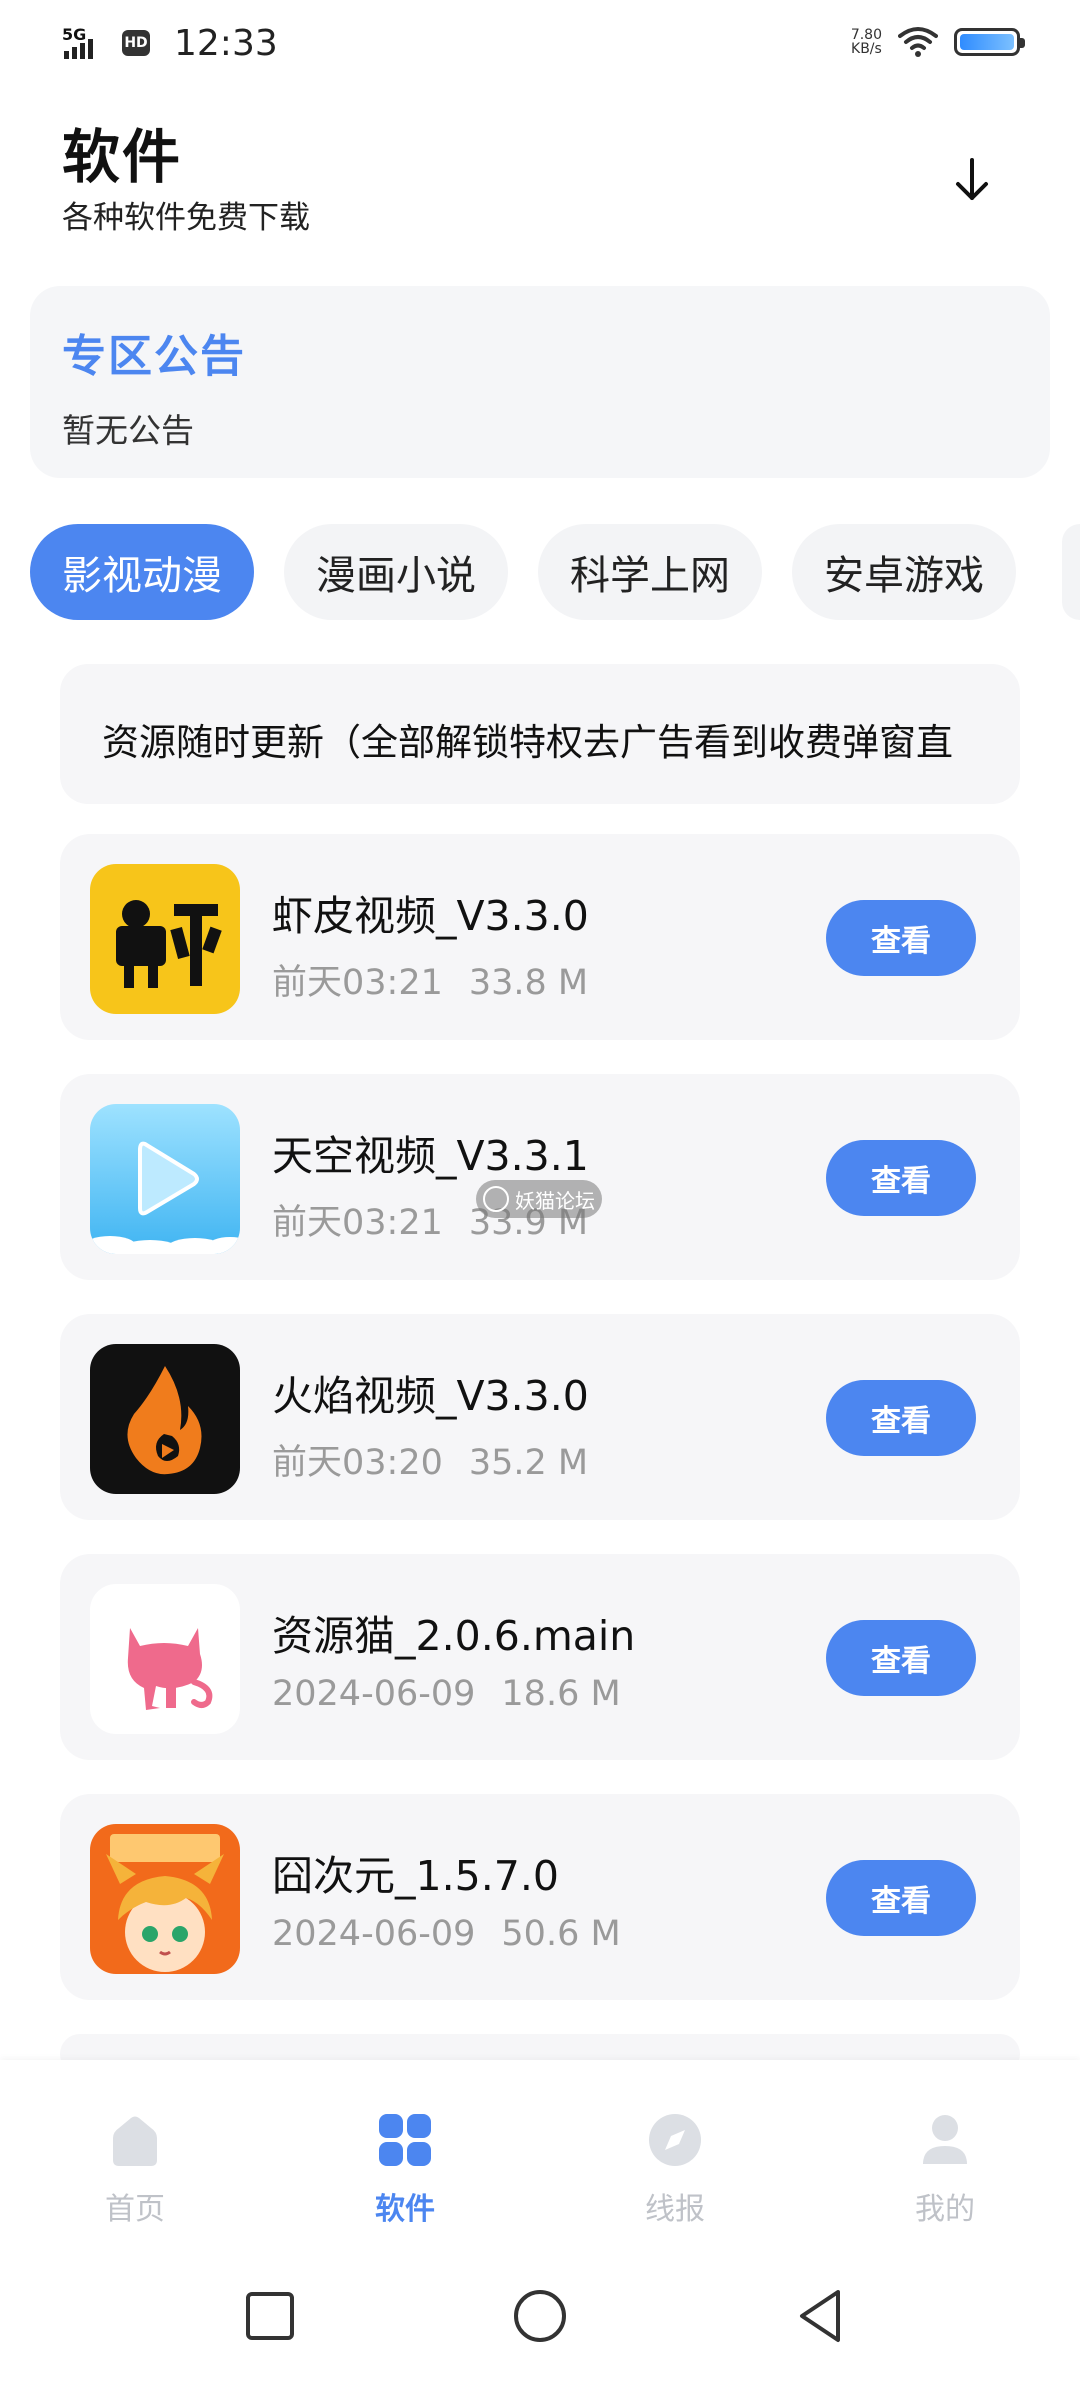 This screenshot has width=1080, height=2400. Describe the element at coordinates (165, 1419) in the screenshot. I see `huoyan-app-icon` at that location.